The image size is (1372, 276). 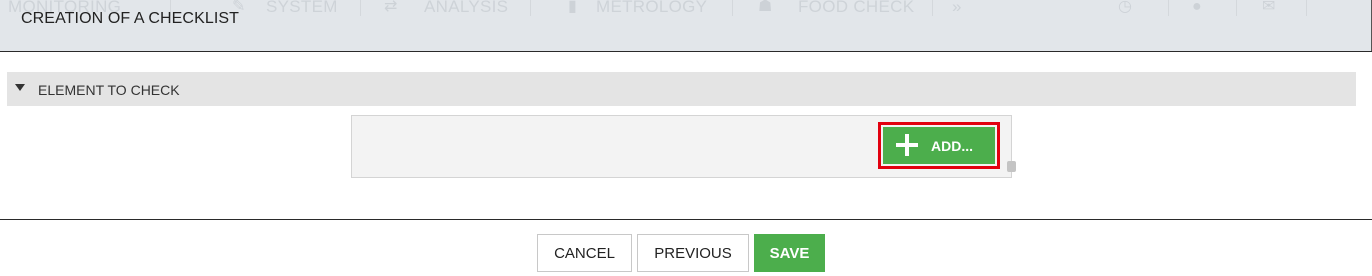 What do you see at coordinates (584, 253) in the screenshot?
I see `cancel-button: CANCEL` at bounding box center [584, 253].